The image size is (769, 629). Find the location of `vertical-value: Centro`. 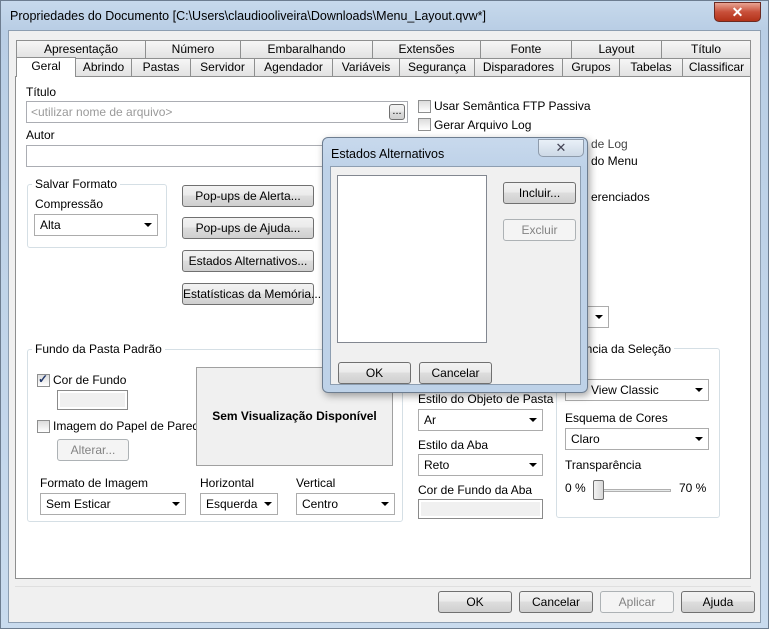

vertical-value: Centro is located at coordinates (320, 504).